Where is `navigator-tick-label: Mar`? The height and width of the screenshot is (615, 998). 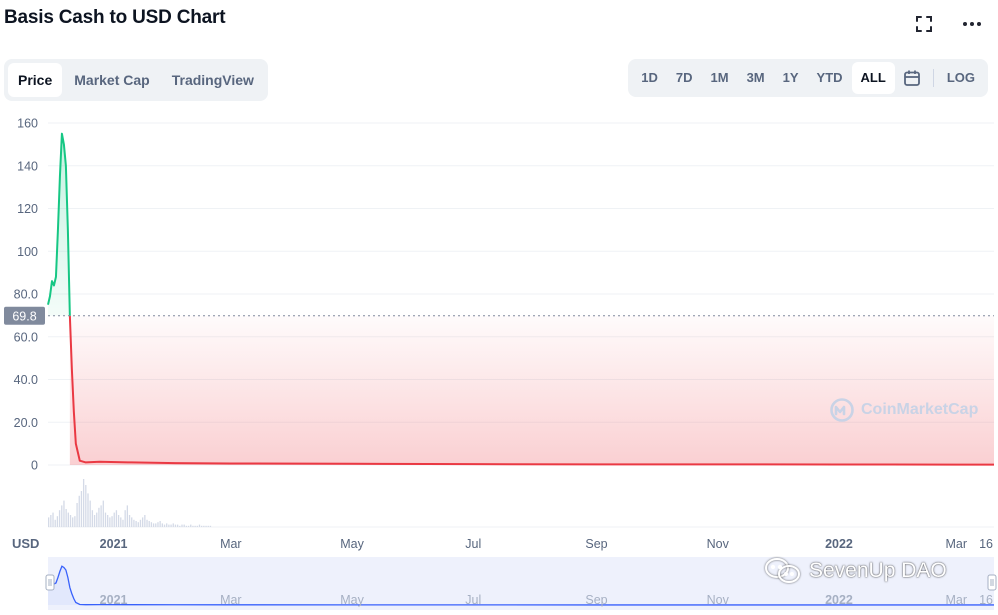
navigator-tick-label: Mar is located at coordinates (956, 600).